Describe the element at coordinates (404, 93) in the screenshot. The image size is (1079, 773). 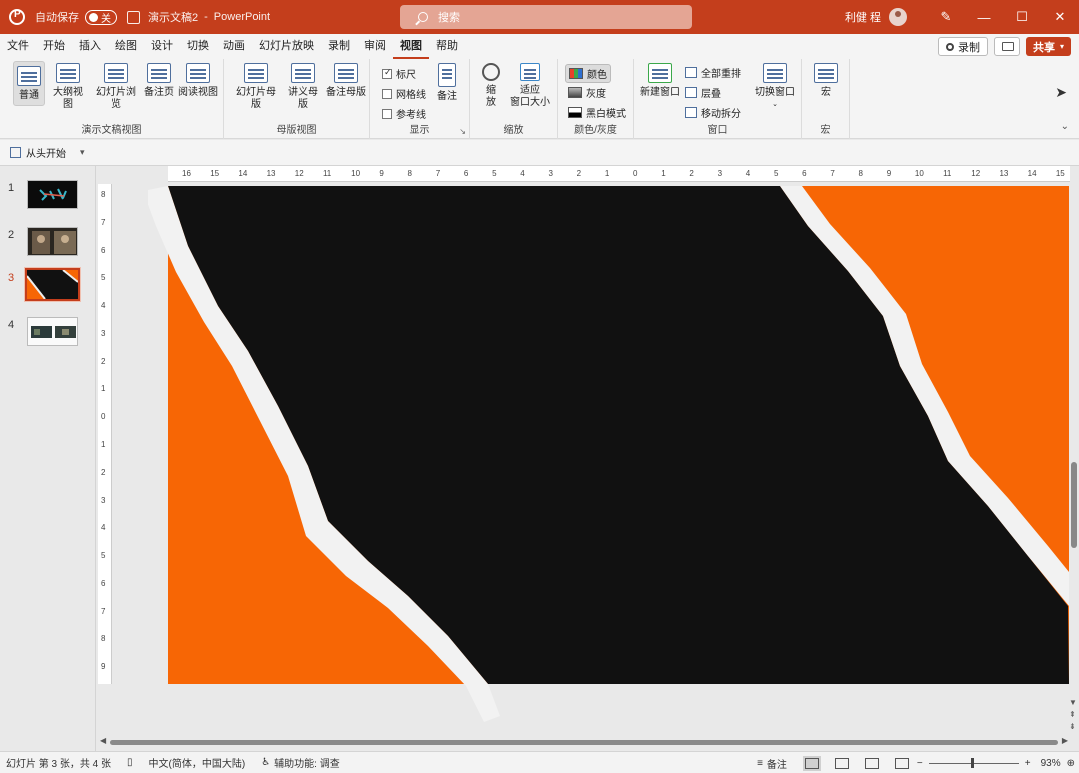
I see `gridlines-checkbox: 网格线` at that location.